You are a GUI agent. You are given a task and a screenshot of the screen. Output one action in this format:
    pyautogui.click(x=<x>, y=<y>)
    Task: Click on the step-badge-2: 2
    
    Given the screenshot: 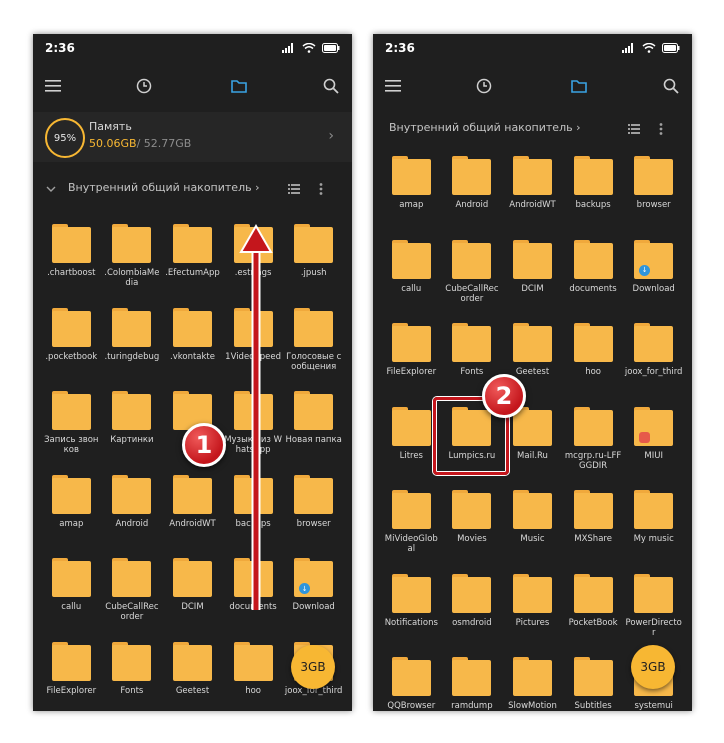 What is the action you would take?
    pyautogui.click(x=504, y=396)
    